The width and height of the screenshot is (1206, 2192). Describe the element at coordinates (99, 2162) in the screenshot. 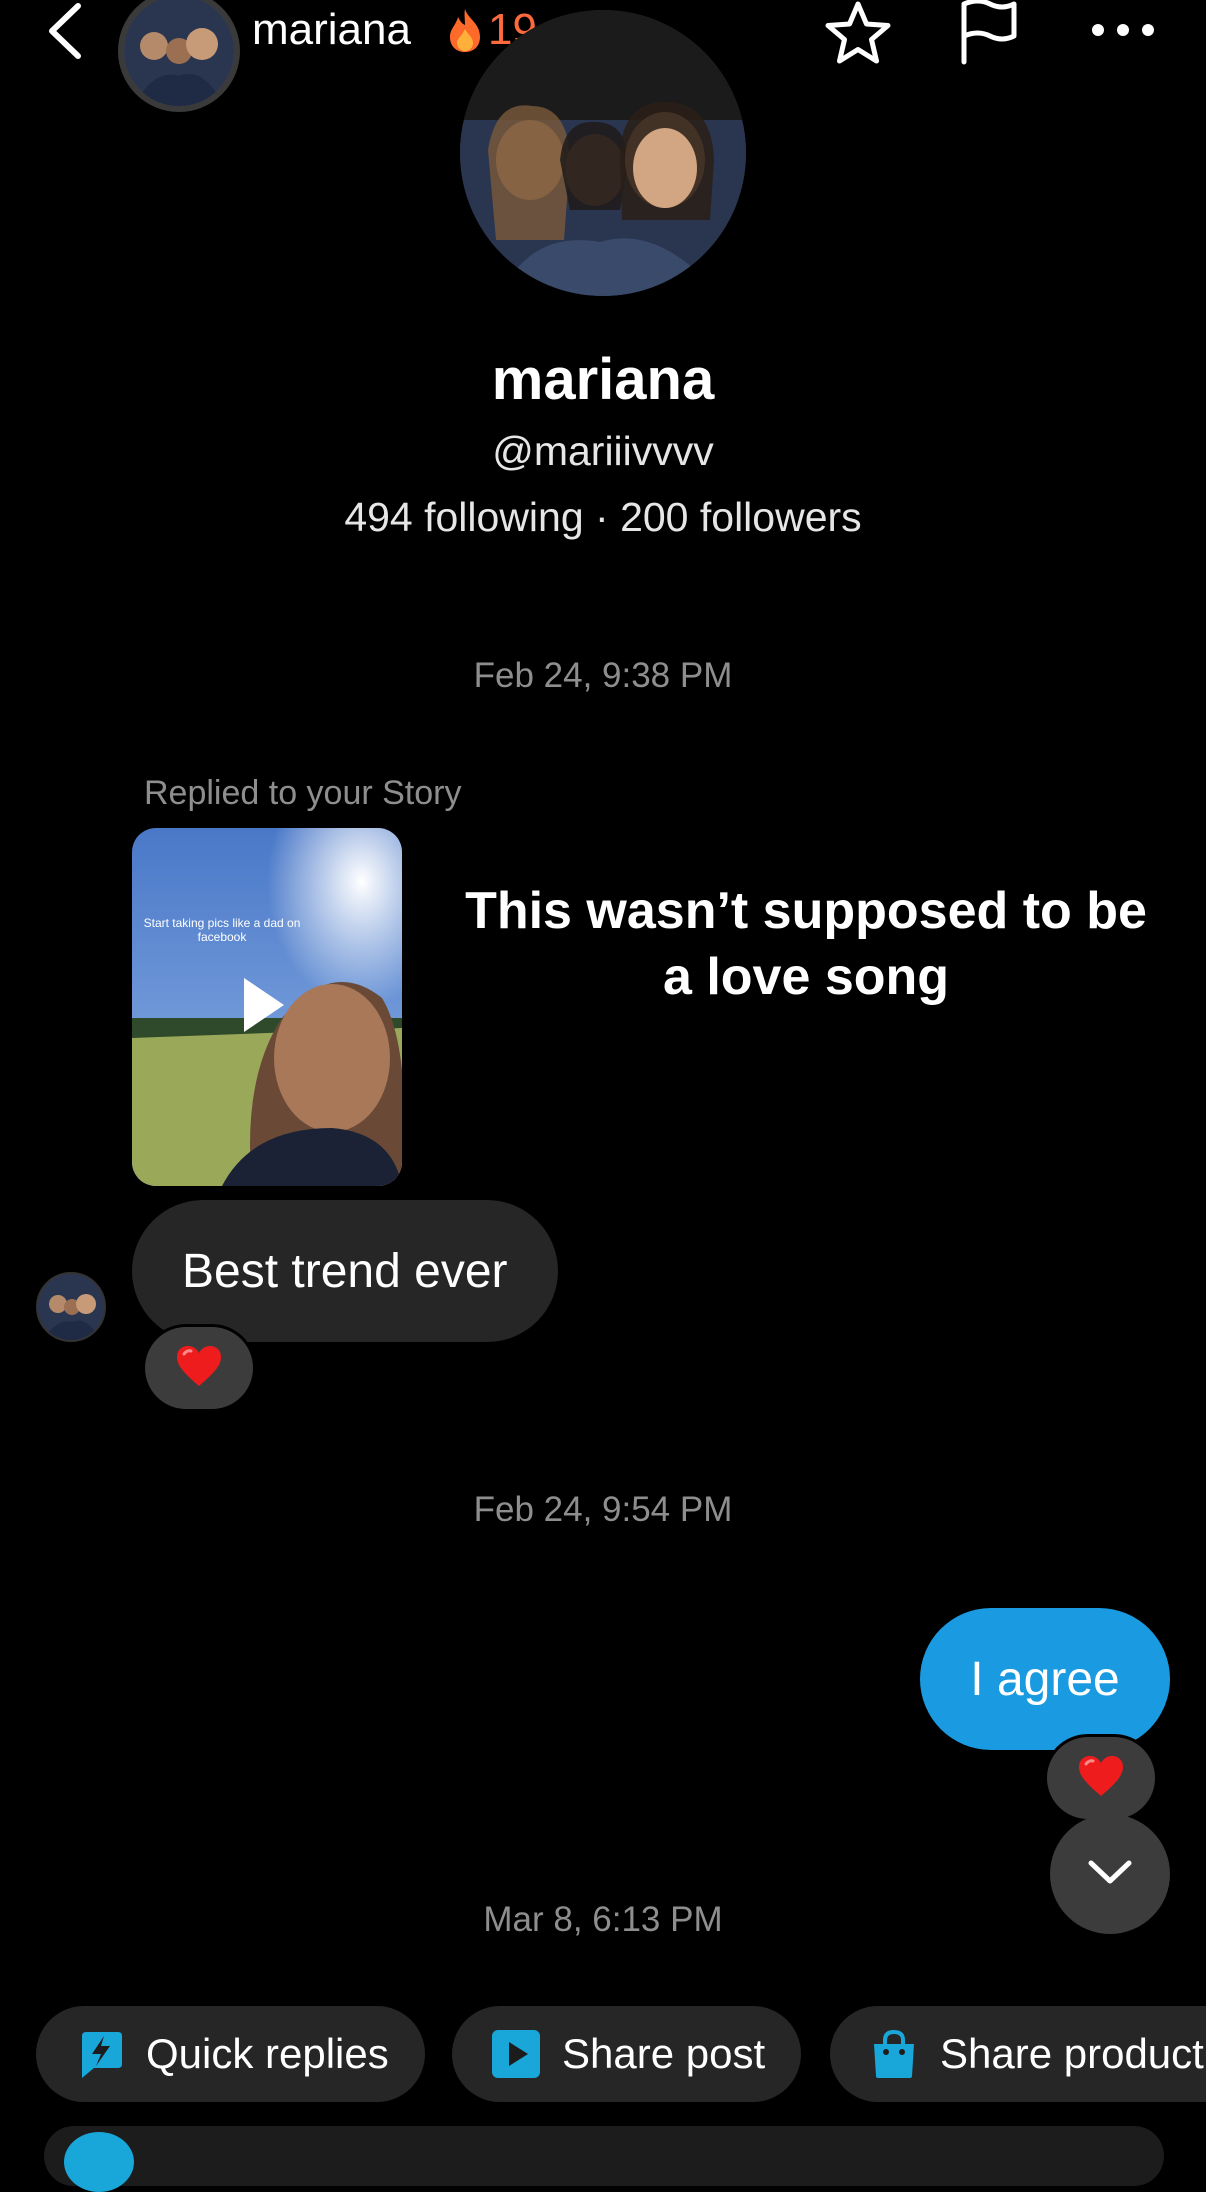

I see `camera-button` at that location.